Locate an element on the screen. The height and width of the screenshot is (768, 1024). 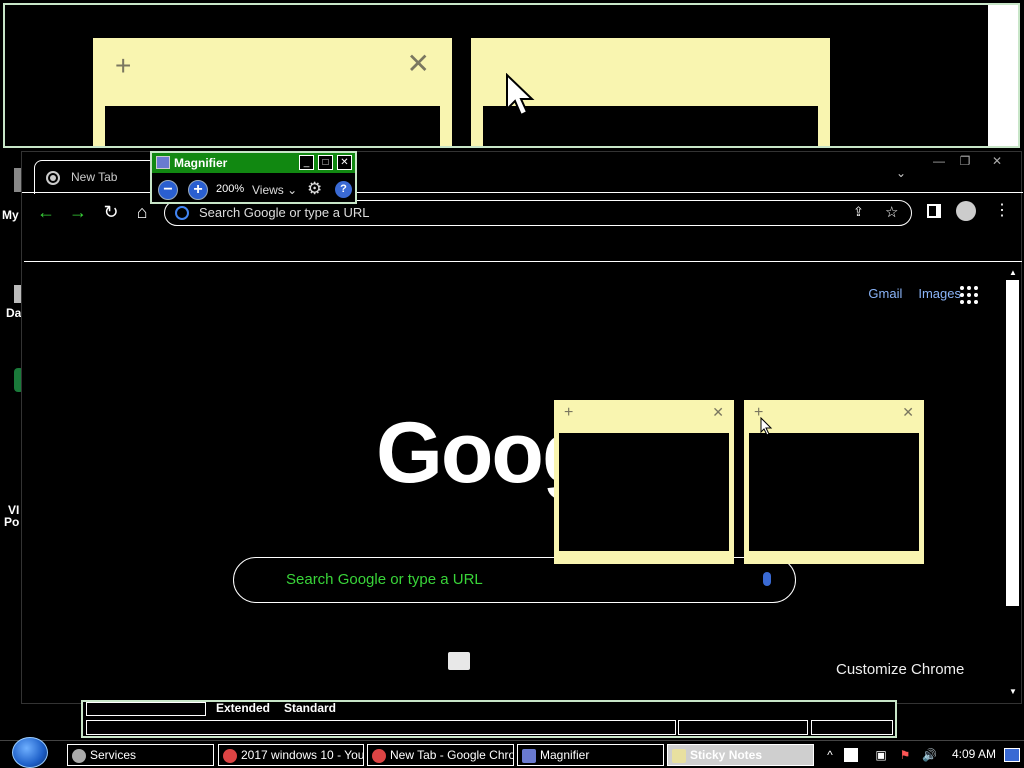
taskbar-item-services: Services is located at coordinates (140, 755).